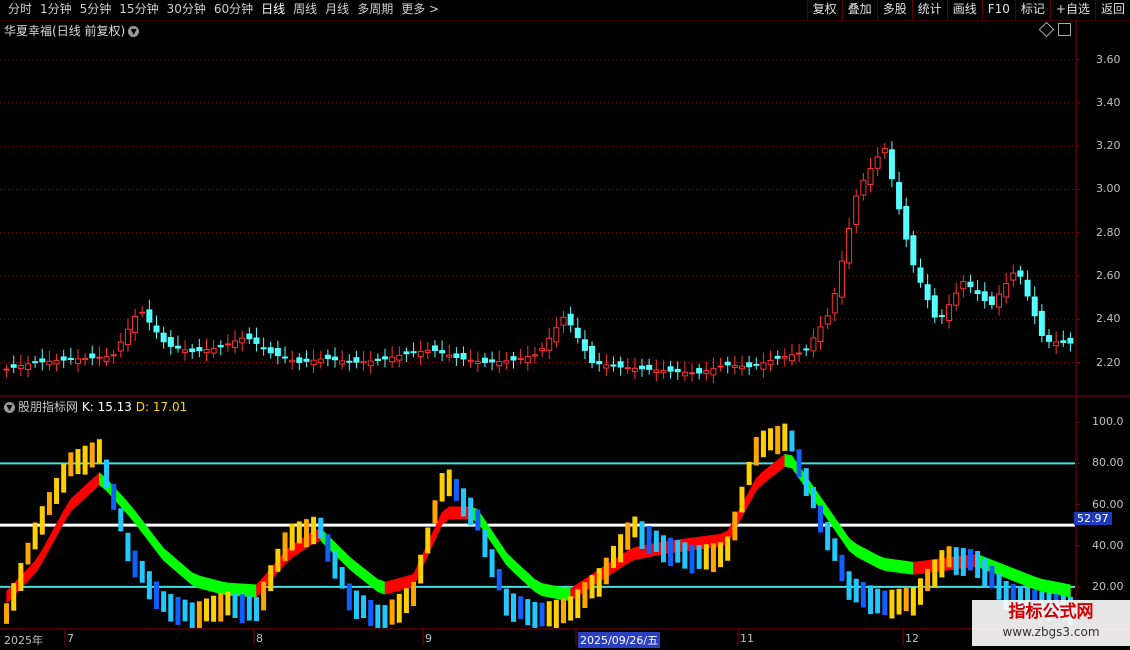 Image resolution: width=1130 pixels, height=650 pixels. What do you see at coordinates (305, 10) in the screenshot?
I see `tab-7: 周线` at bounding box center [305, 10].